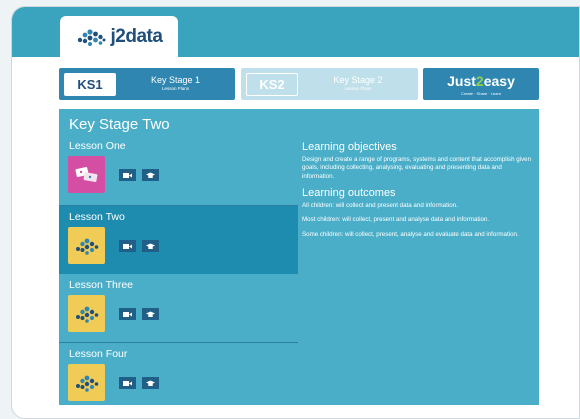 This screenshot has height=419, width=580. I want to click on lesson-three-item: Lesson Three, so click(178, 308).